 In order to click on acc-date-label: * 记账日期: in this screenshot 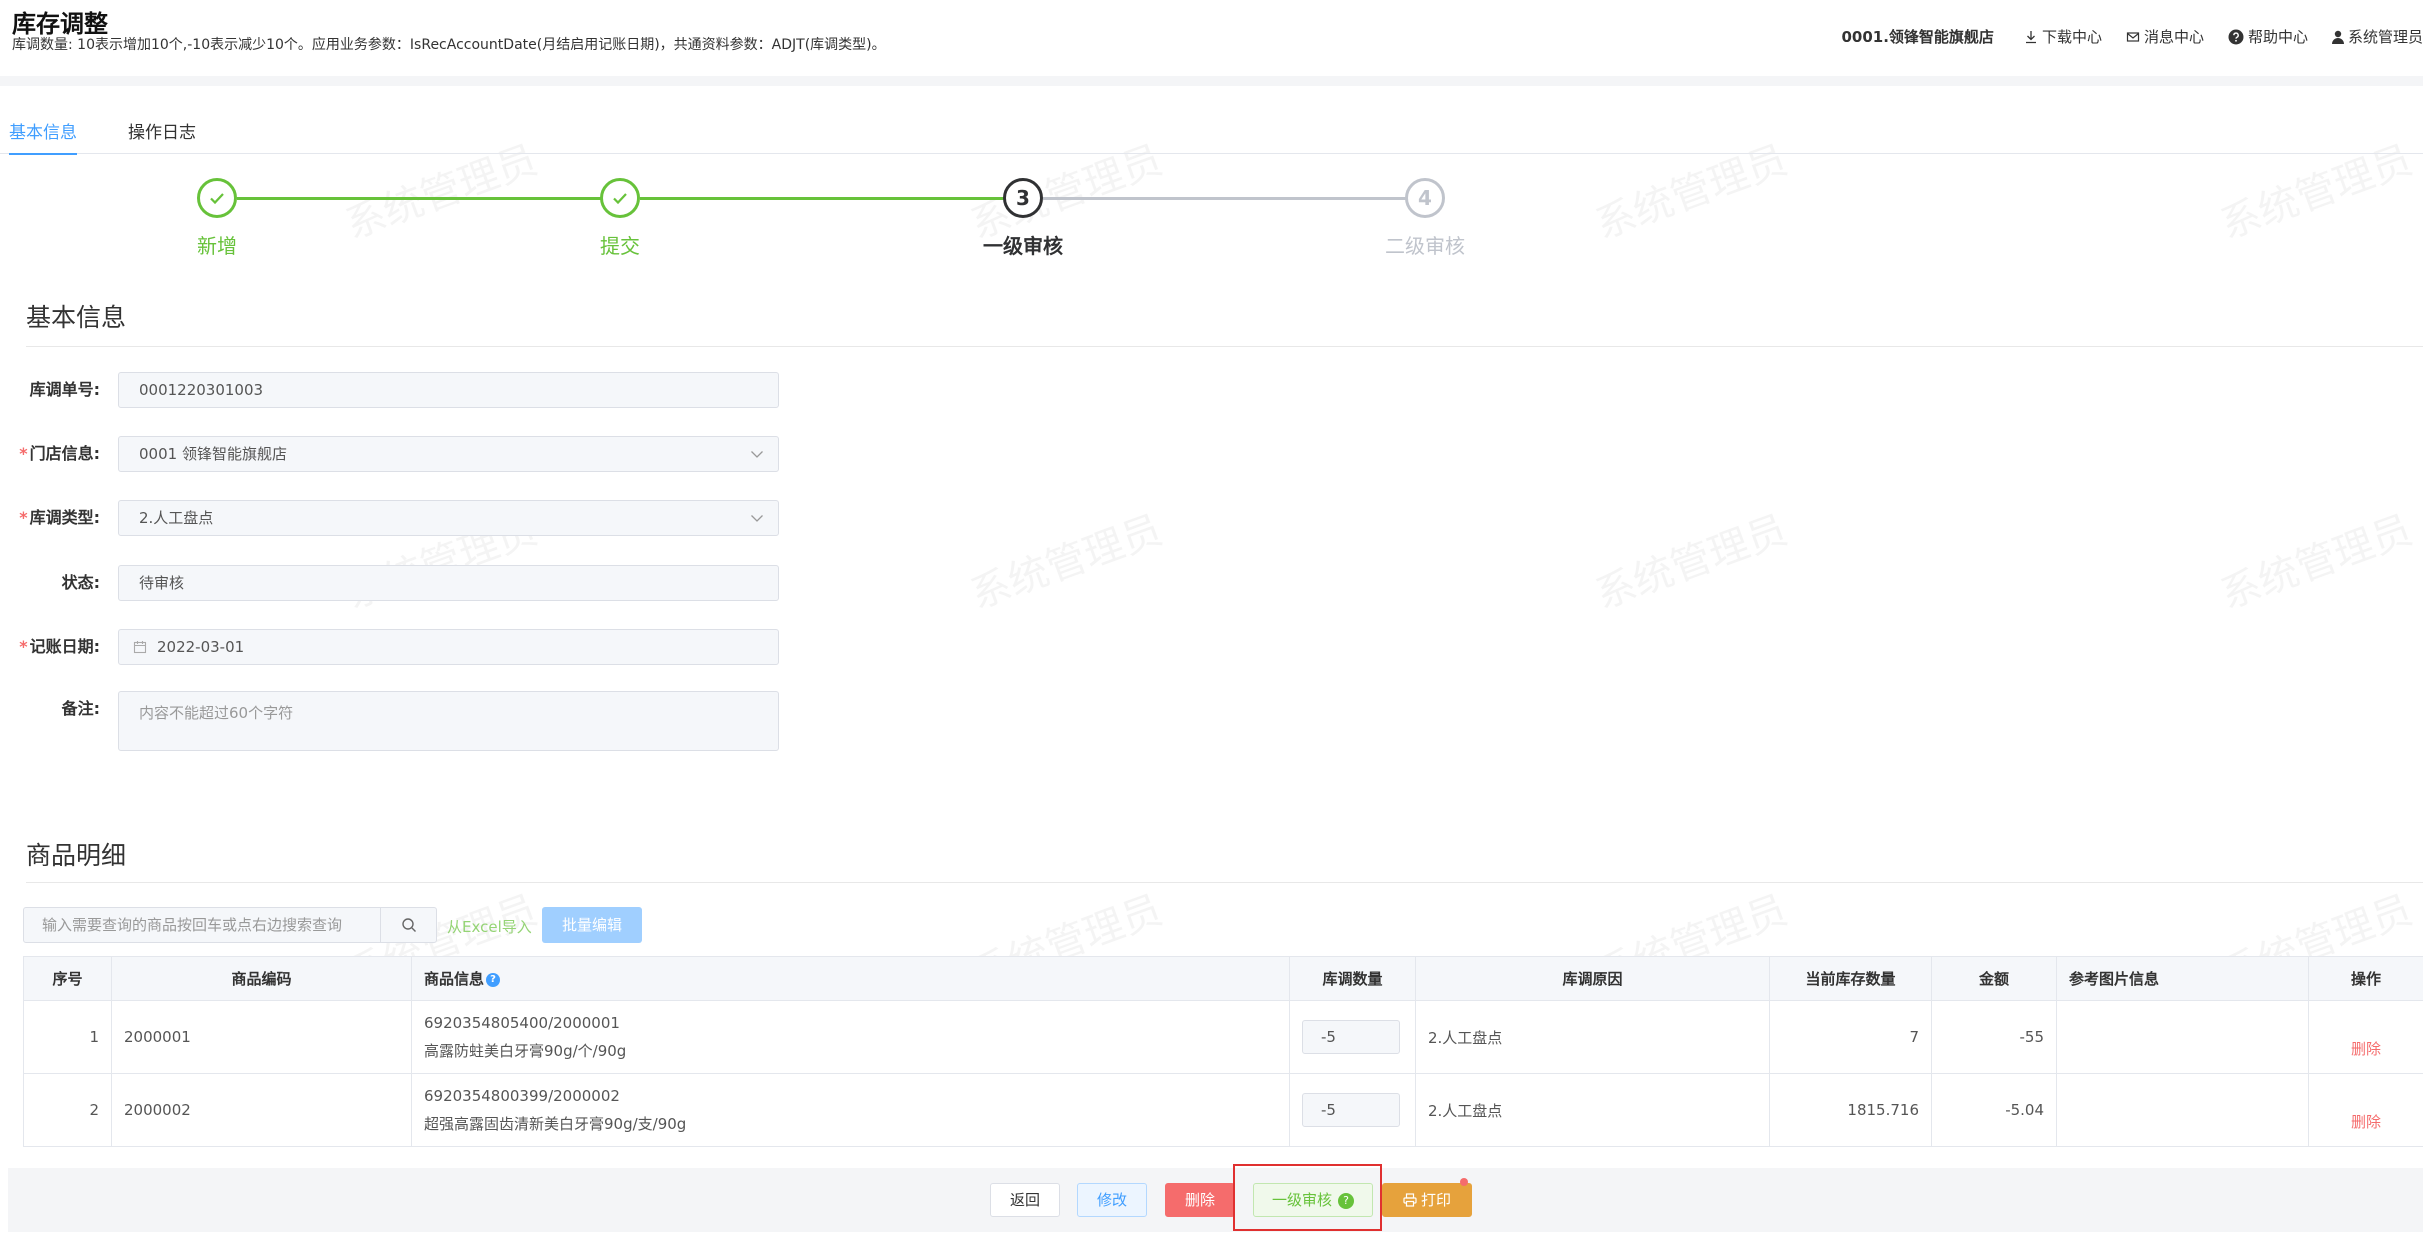, I will do `click(59, 646)`.